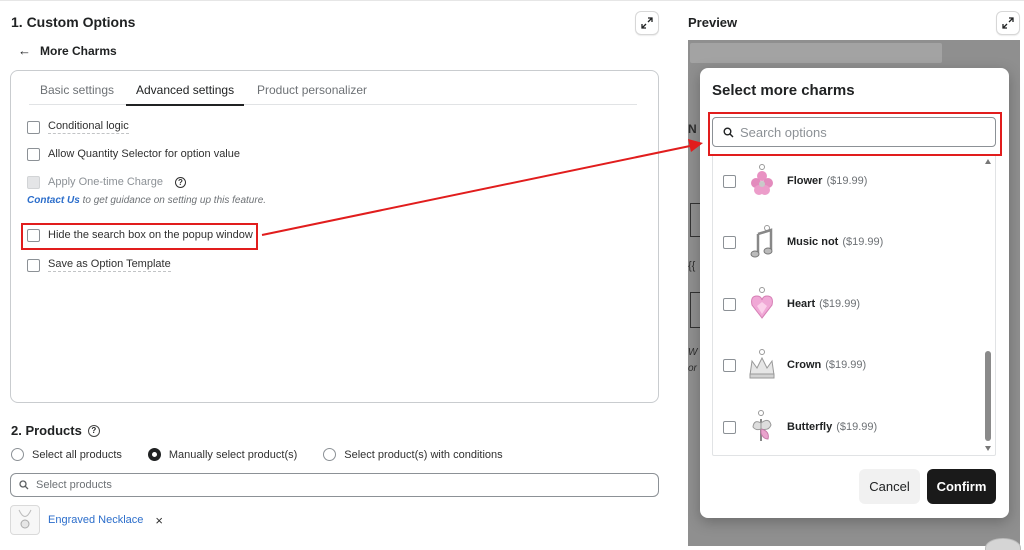  I want to click on list-item-flower: Flower ($19.99), so click(847, 182).